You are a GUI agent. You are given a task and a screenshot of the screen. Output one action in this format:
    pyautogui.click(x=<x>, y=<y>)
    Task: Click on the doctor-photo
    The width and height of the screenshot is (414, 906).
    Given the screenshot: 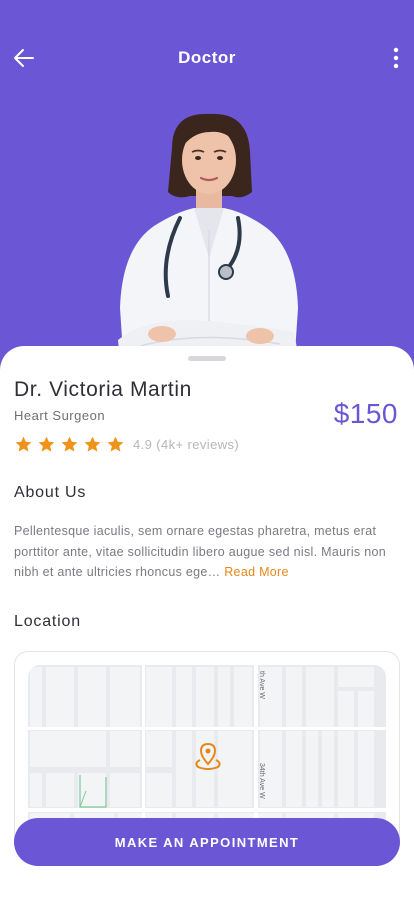 What is the action you would take?
    pyautogui.click(x=208, y=240)
    